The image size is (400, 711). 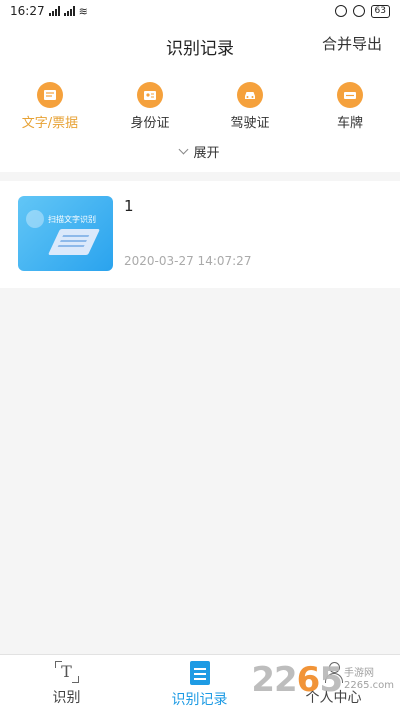 I want to click on category-label: 车牌, so click(x=349, y=123).